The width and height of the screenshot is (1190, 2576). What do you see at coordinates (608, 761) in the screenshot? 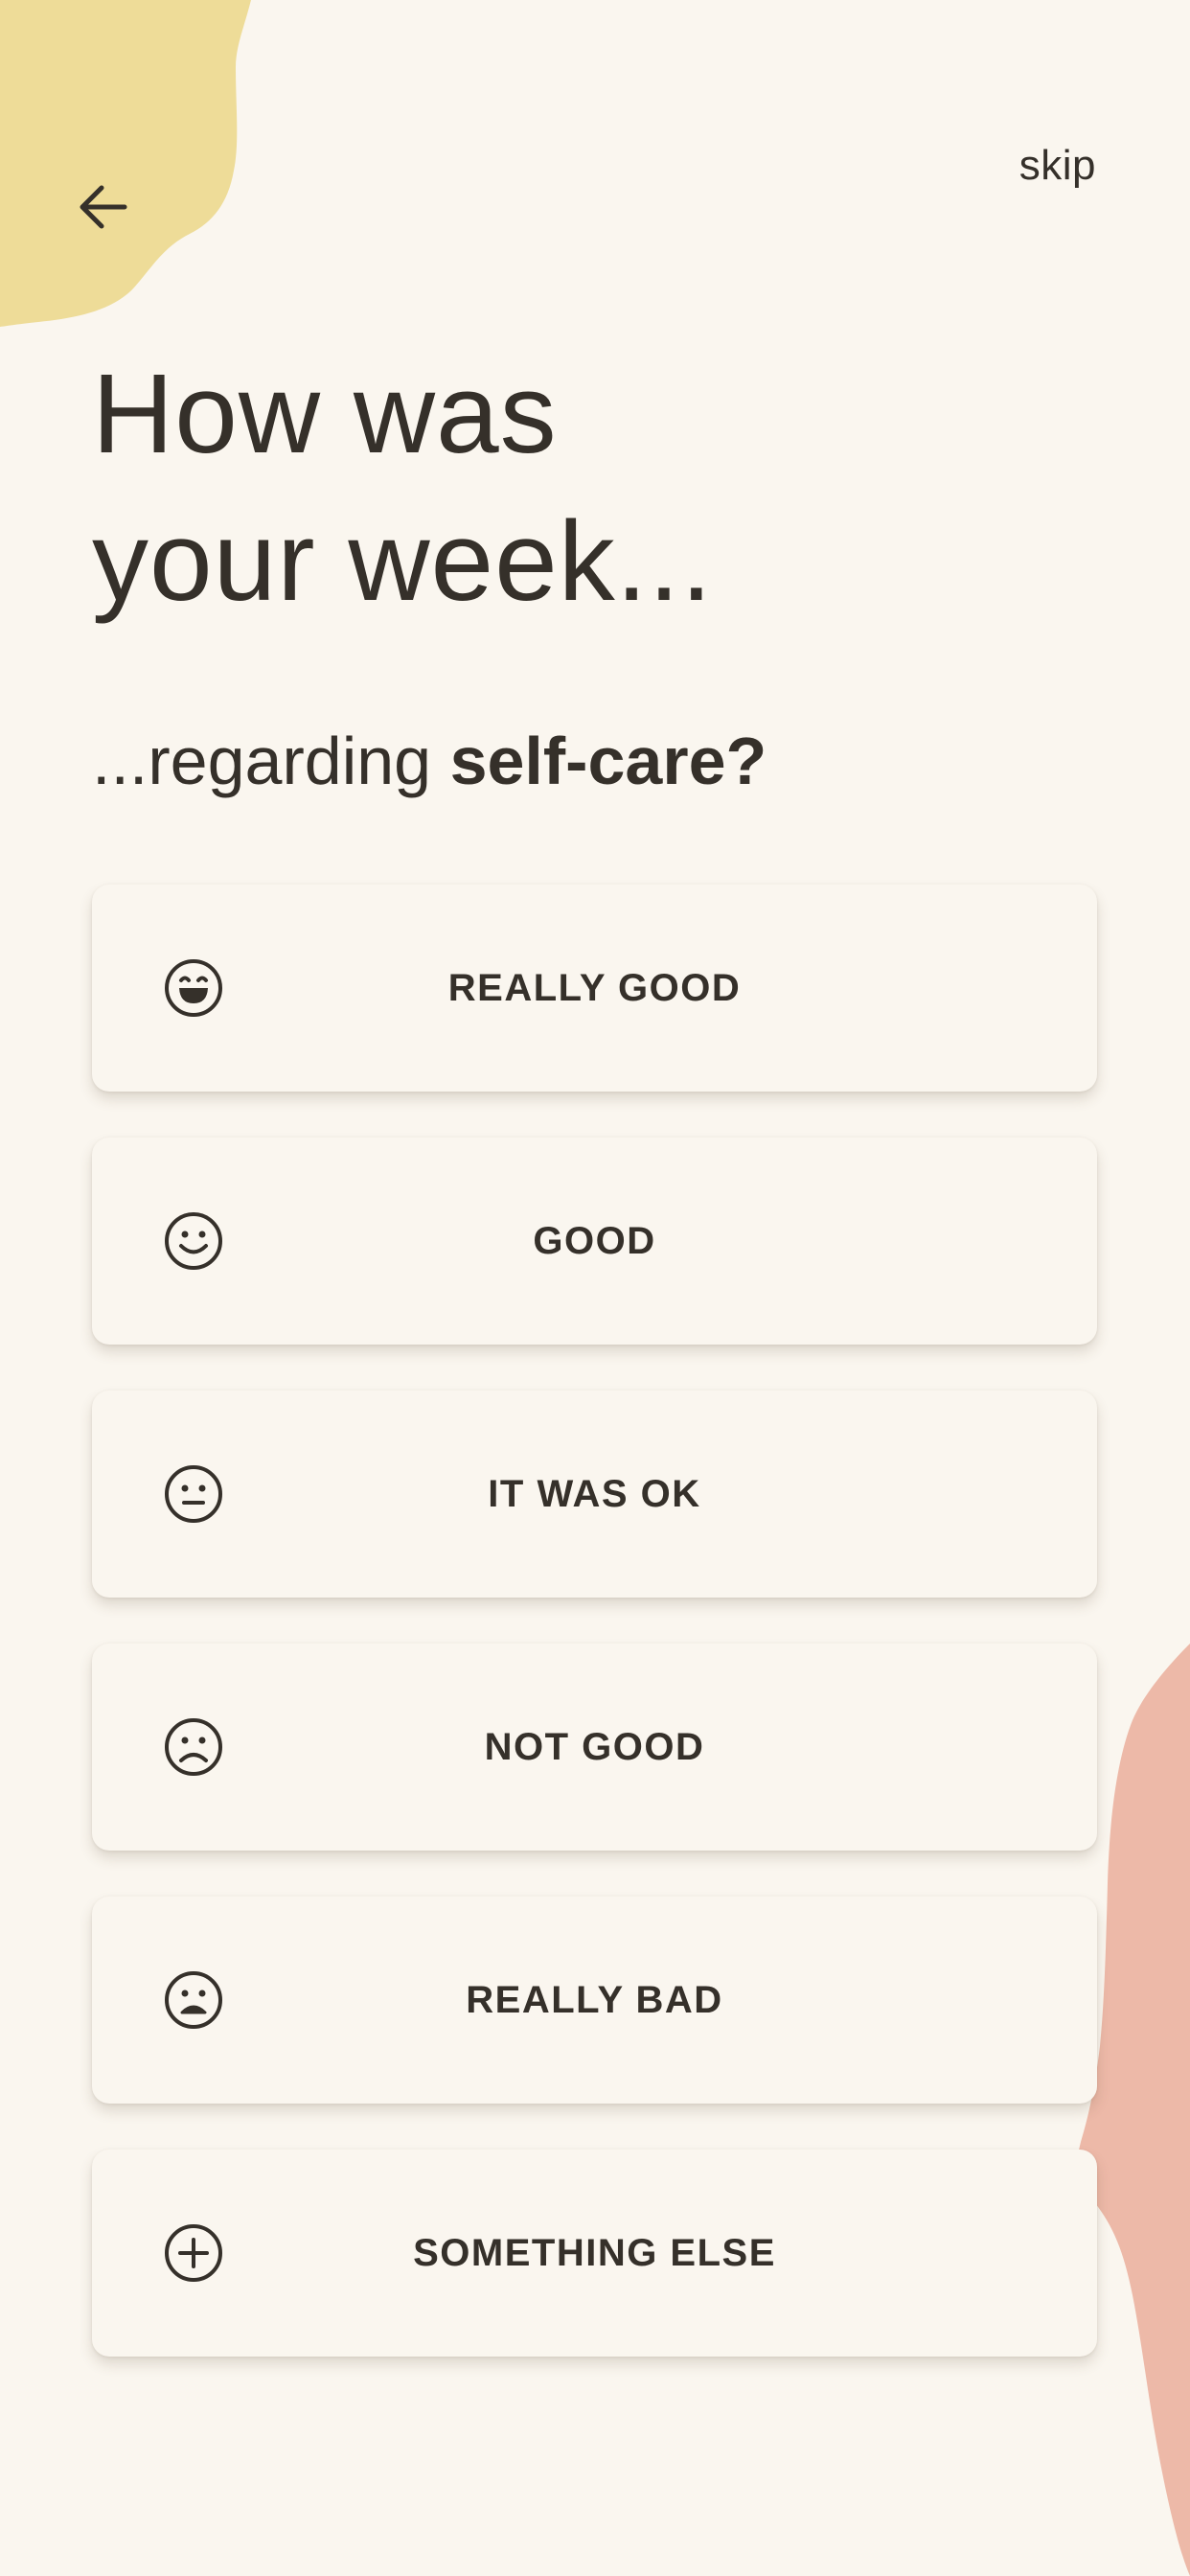
I see `subtitle-topic: self-care?` at bounding box center [608, 761].